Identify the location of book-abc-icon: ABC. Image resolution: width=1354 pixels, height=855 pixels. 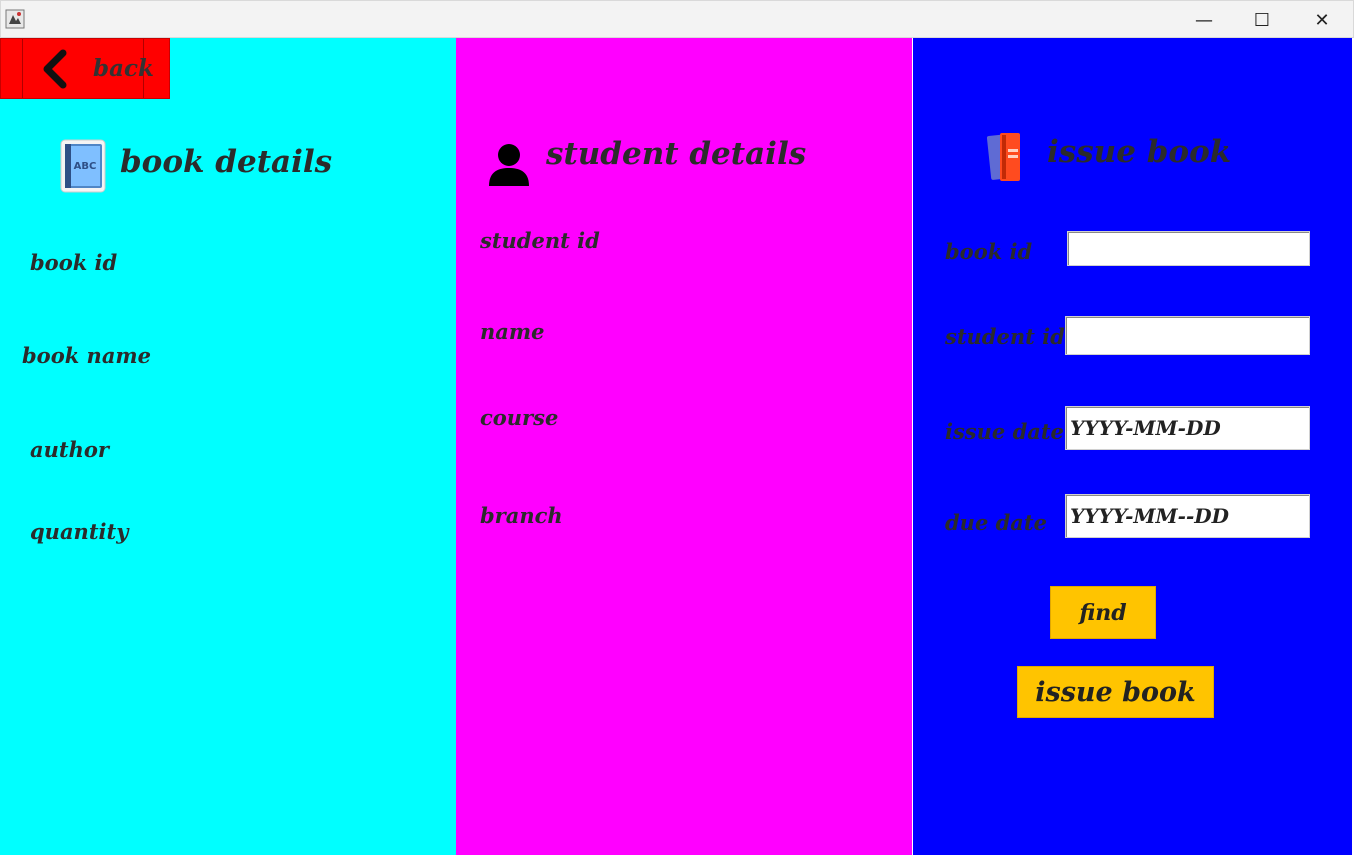
(83, 166).